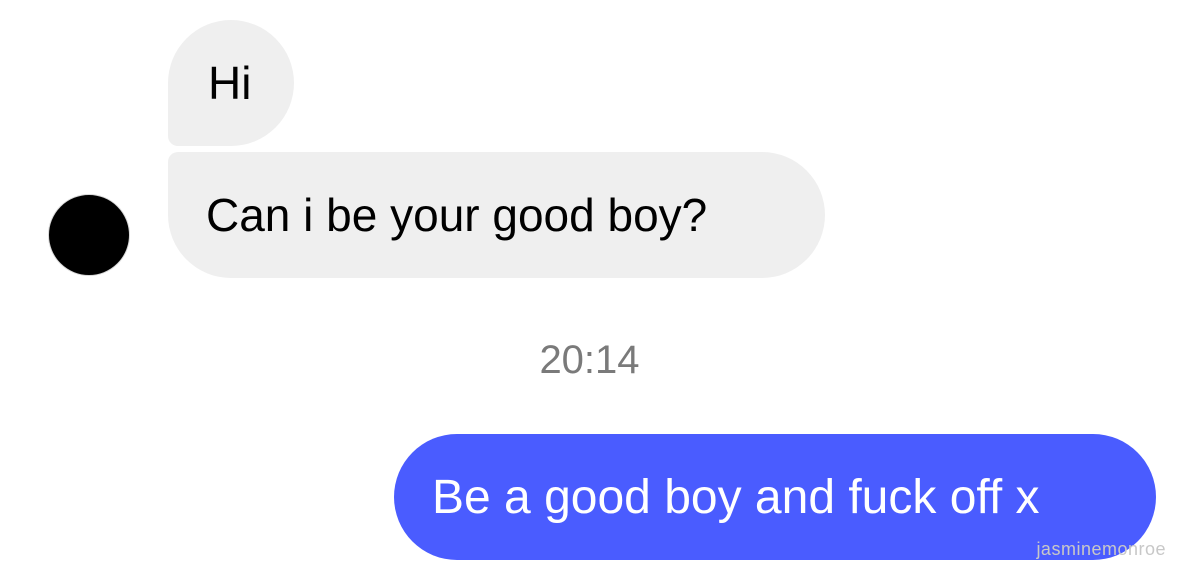 This screenshot has height=574, width=1179. What do you see at coordinates (736, 497) in the screenshot?
I see `message-text: Be a good boy and fuck off x` at bounding box center [736, 497].